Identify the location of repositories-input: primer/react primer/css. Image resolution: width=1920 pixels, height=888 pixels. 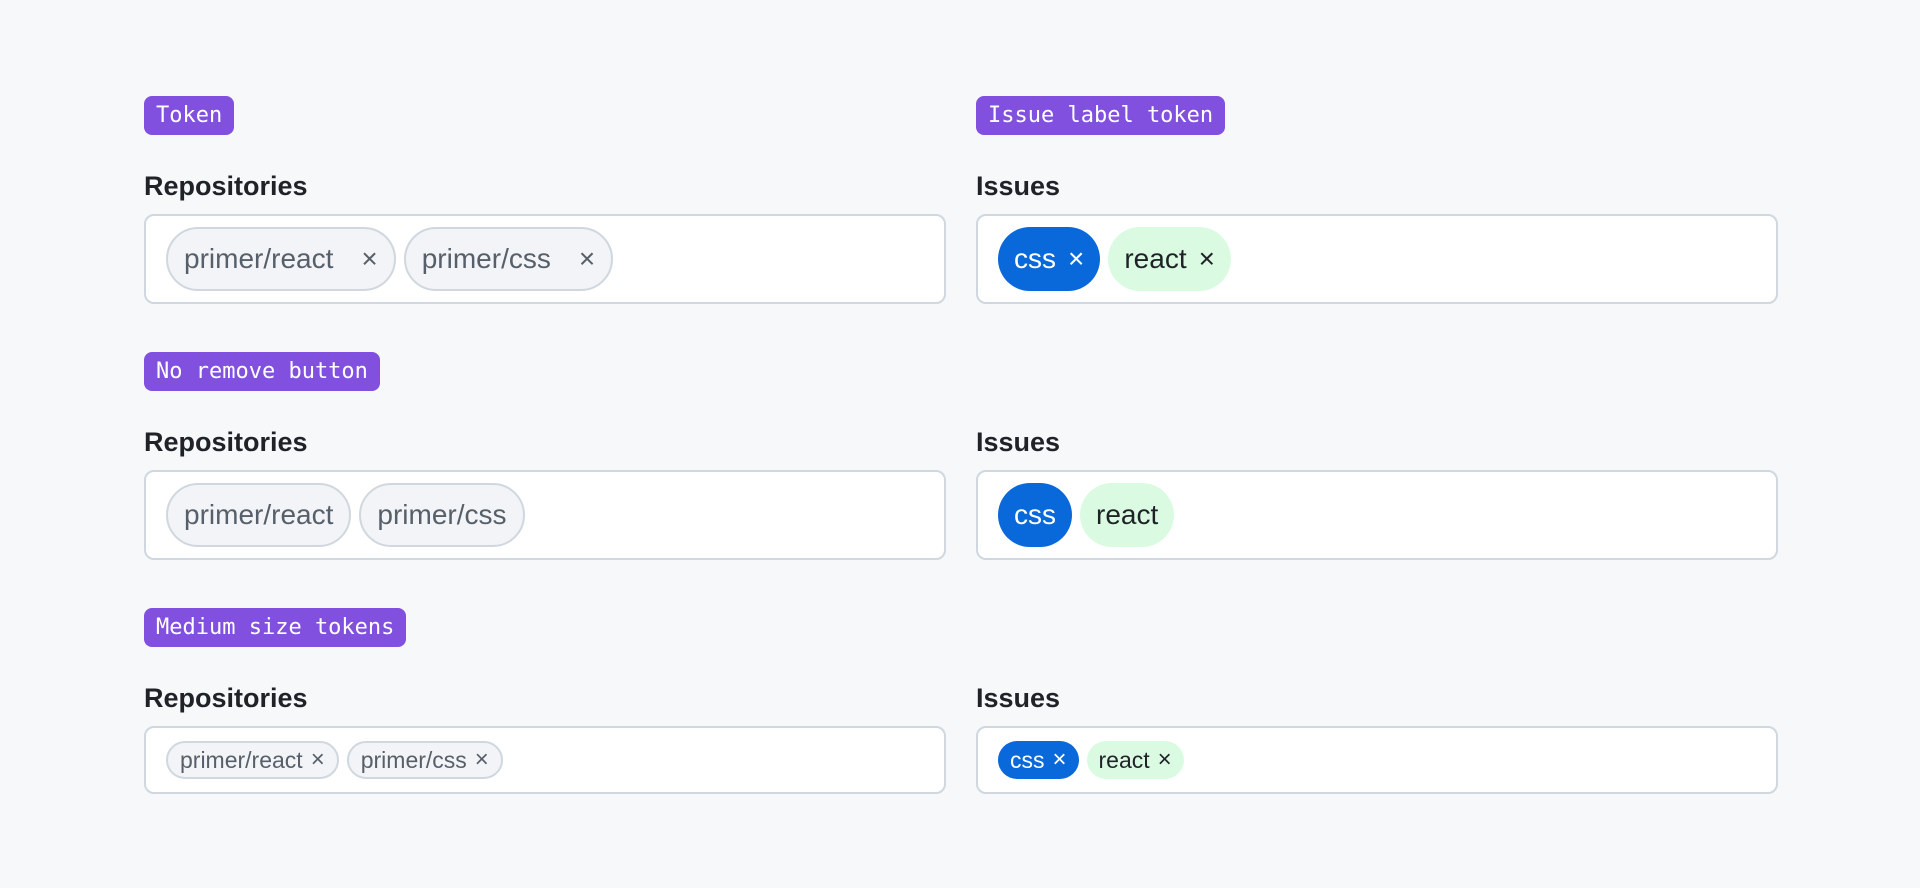
(545, 515).